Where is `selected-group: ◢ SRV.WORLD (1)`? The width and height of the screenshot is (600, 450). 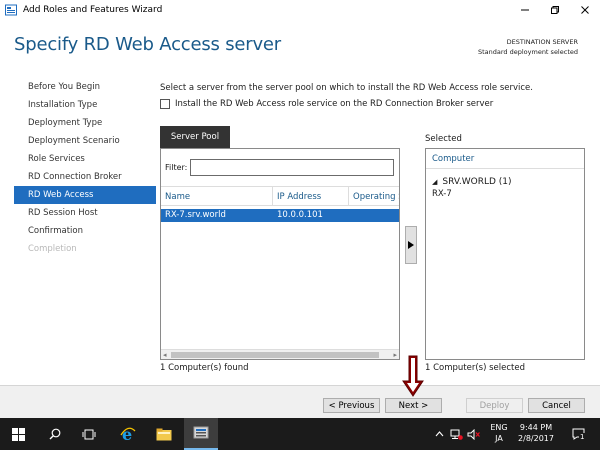 selected-group: ◢ SRV.WORLD (1) is located at coordinates (472, 182).